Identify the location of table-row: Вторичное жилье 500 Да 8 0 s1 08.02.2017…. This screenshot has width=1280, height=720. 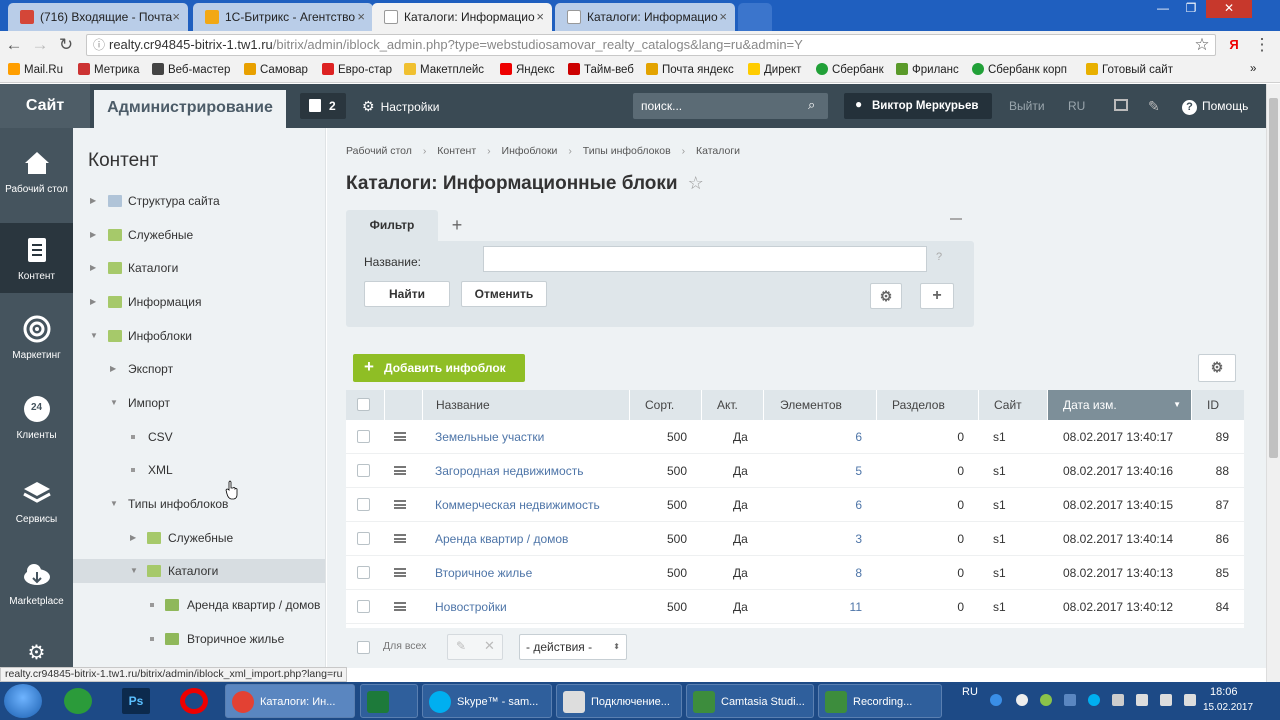
(795, 573).